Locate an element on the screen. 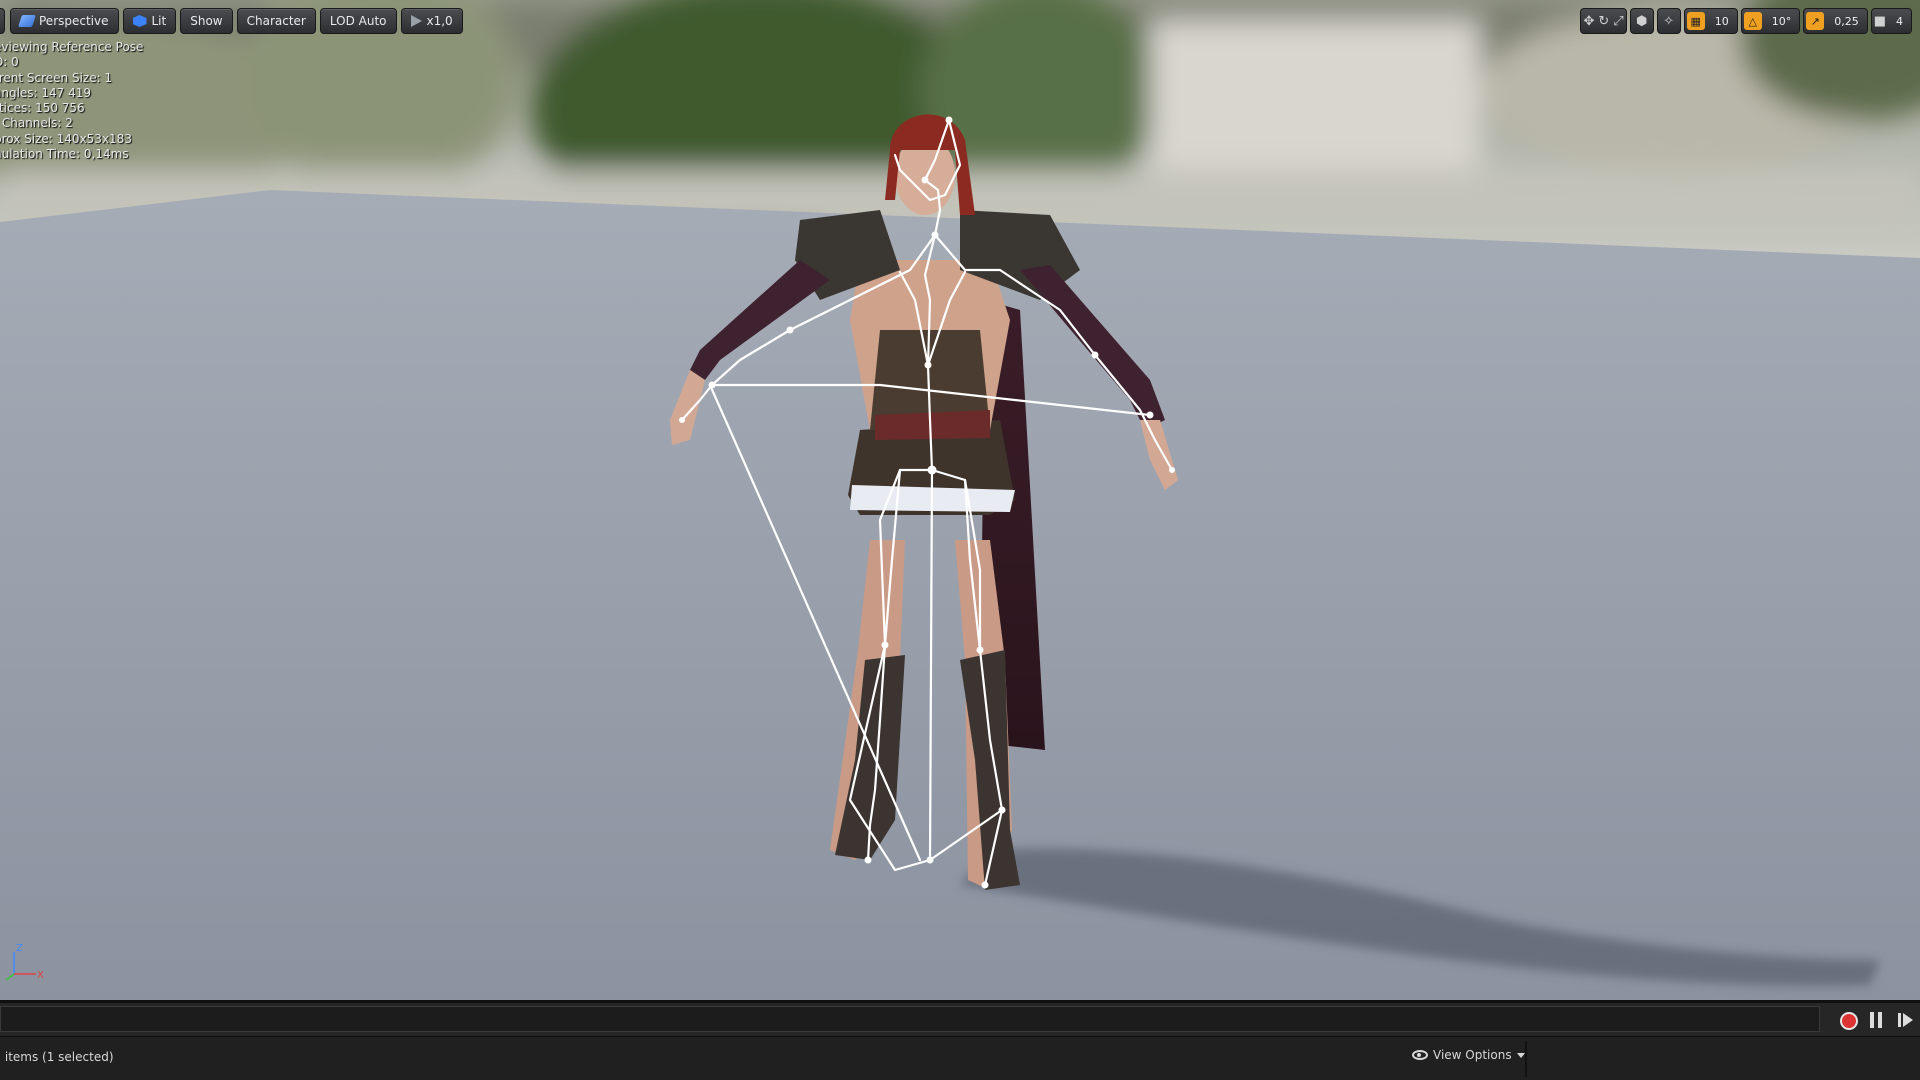 The image size is (1920, 1080). status-divider is located at coordinates (1526, 1059).